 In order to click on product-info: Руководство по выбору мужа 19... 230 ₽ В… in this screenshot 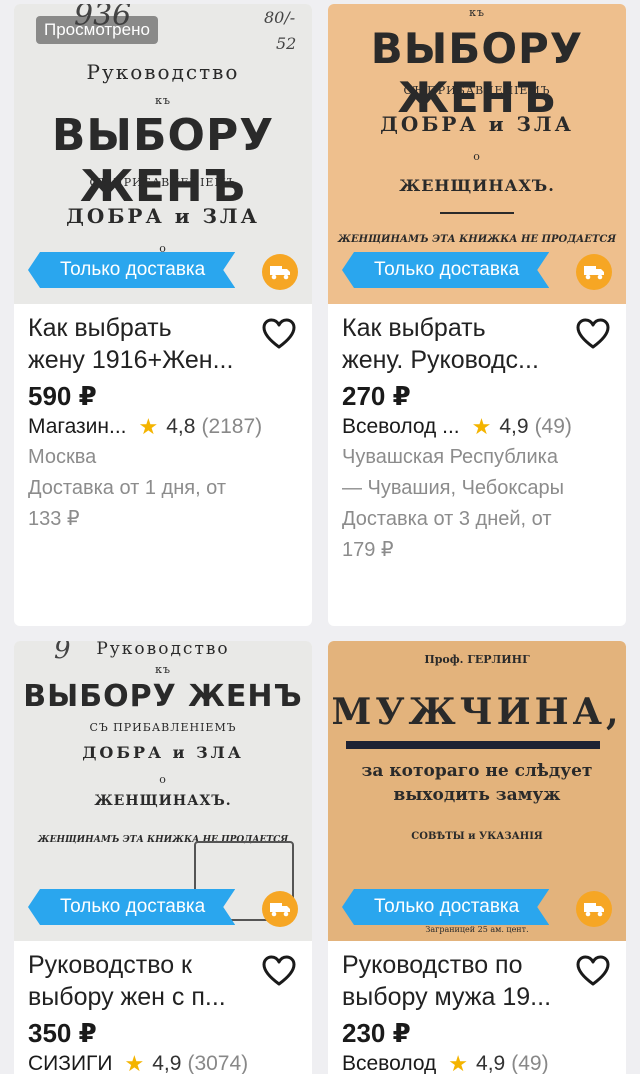, I will do `click(477, 1007)`.